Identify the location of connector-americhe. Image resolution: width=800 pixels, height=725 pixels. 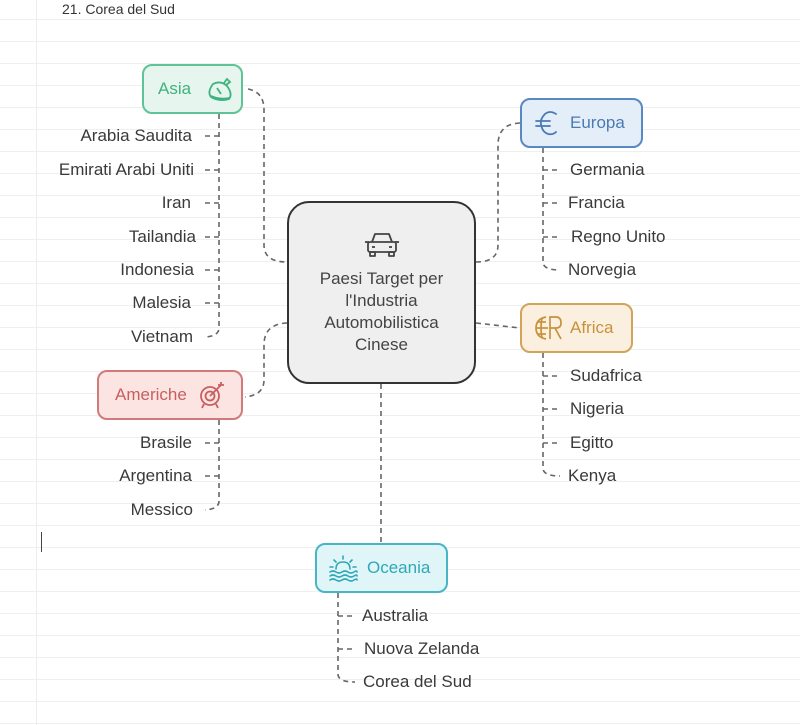
(266, 360).